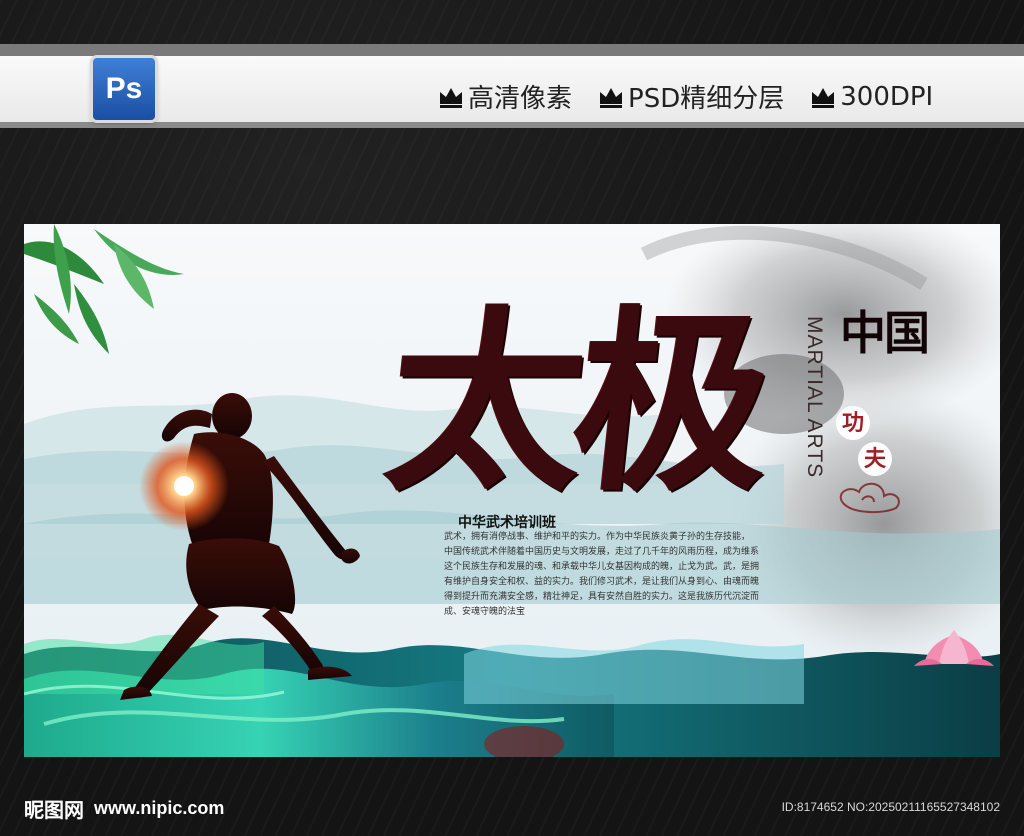 The height and width of the screenshot is (836, 1024). I want to click on feature-item: 高清像素, so click(505, 96).